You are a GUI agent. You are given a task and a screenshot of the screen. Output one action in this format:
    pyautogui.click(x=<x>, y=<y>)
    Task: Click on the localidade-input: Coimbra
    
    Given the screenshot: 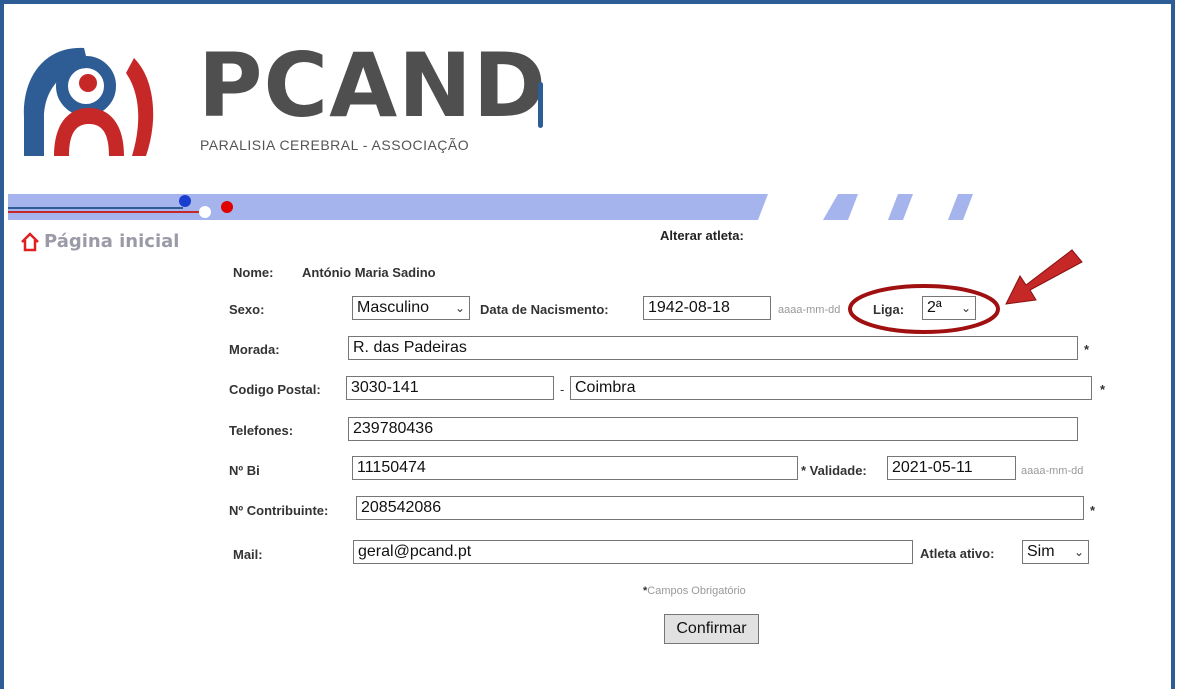 What is the action you would take?
    pyautogui.click(x=831, y=388)
    